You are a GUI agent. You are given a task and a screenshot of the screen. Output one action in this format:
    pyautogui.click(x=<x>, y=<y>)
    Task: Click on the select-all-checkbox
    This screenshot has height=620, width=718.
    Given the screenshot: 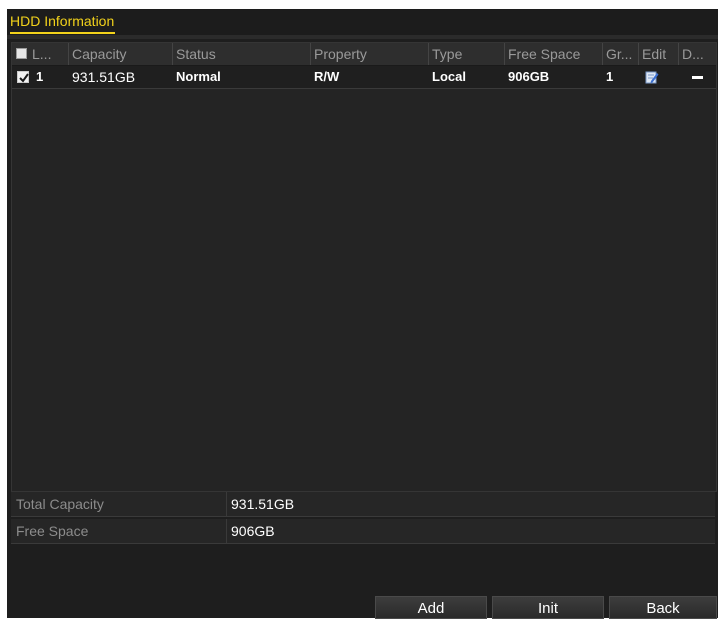 What is the action you would take?
    pyautogui.click(x=21, y=53)
    